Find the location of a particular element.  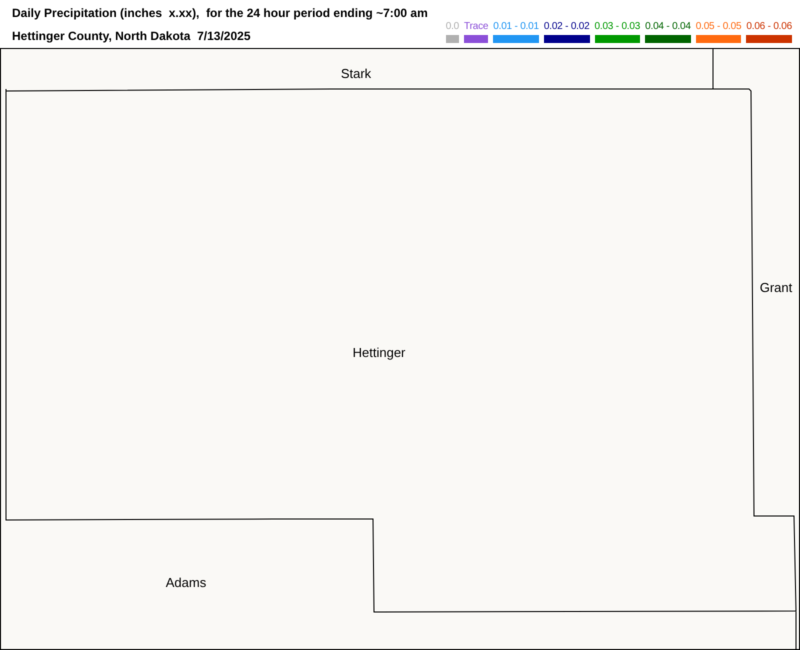

legend-label: 0.03 - 0.03 is located at coordinates (617, 27).